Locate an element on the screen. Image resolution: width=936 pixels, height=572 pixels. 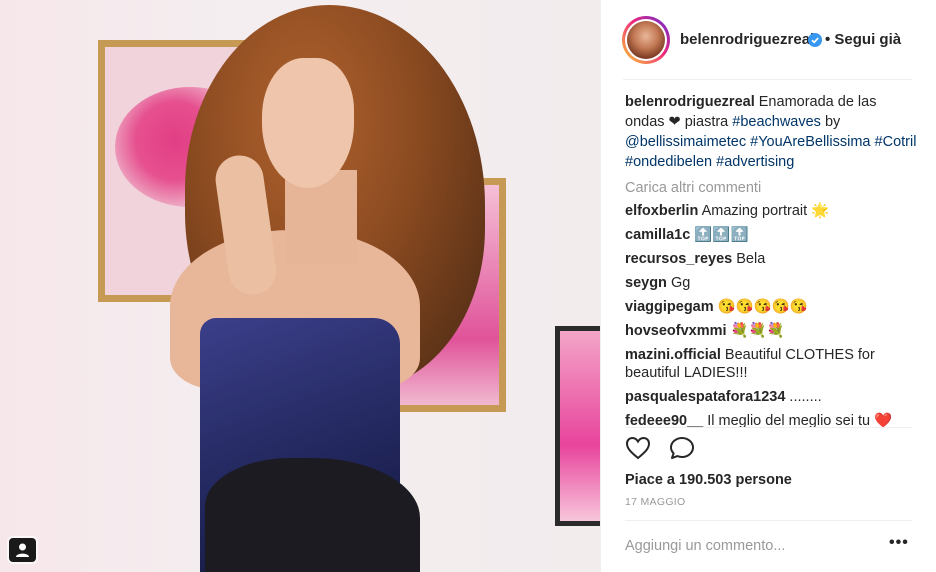
comment: seygn Gg is located at coordinates (658, 283).